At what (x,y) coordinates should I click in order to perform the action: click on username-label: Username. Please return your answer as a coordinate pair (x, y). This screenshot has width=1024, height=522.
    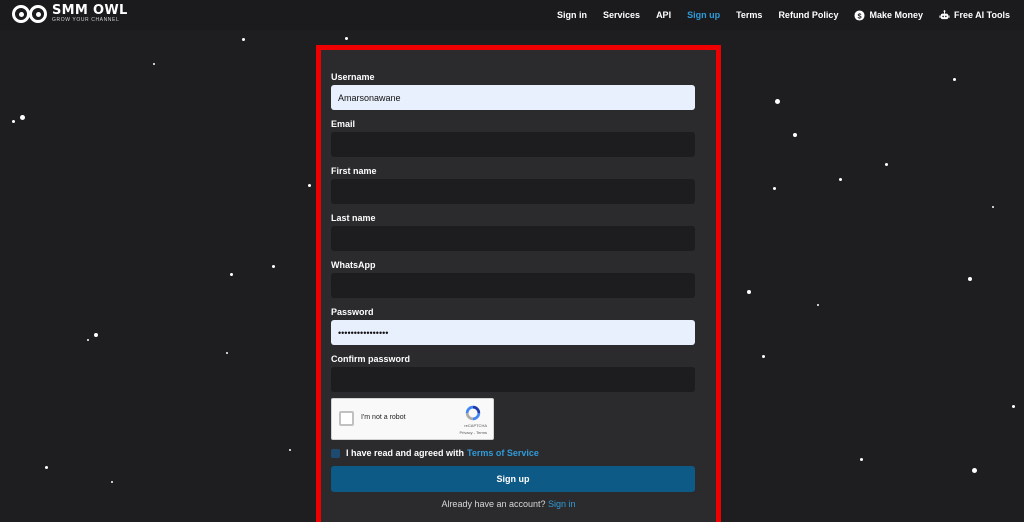
    Looking at the image, I should click on (353, 77).